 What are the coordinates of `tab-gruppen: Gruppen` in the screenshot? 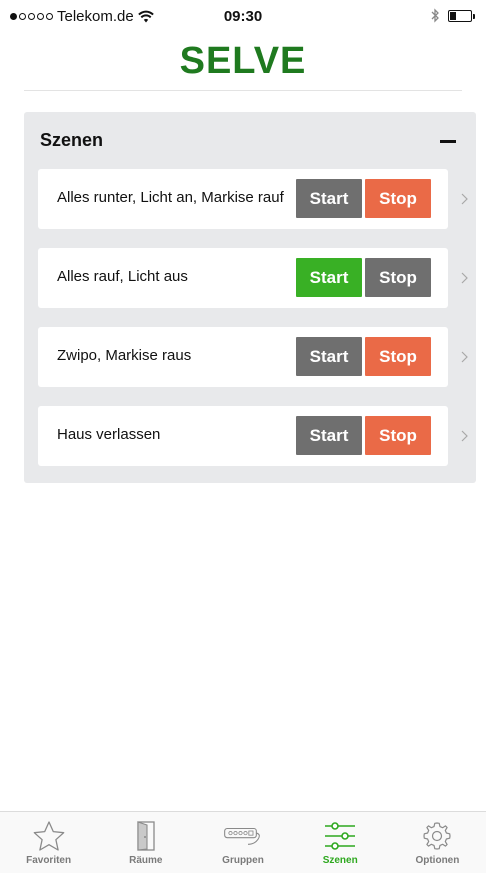 It's located at (242, 842).